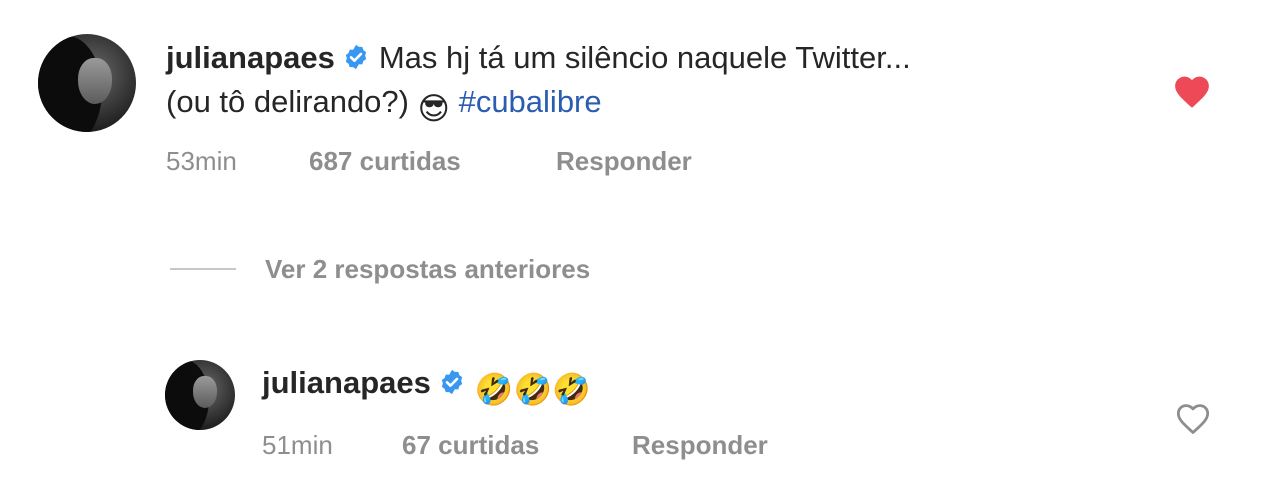 The height and width of the screenshot is (491, 1280). I want to click on comment-time: 53min, so click(201, 161).